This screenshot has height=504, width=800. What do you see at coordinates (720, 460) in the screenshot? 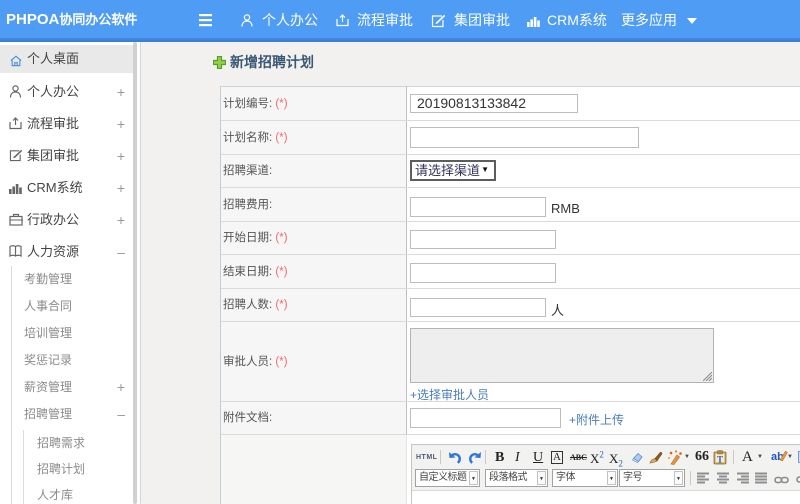
I see `svg-text: T` at bounding box center [720, 460].